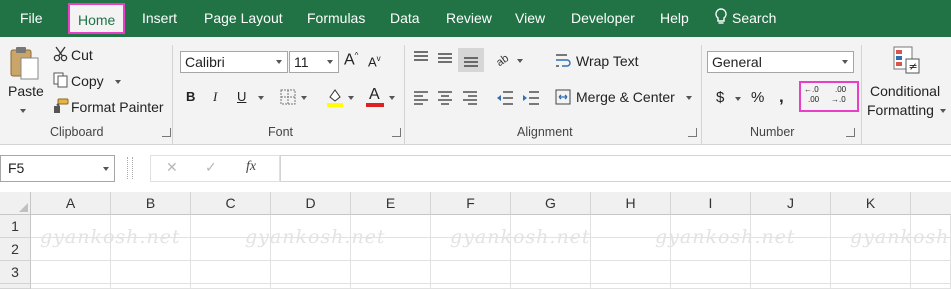 The image size is (951, 289). I want to click on merge-center-dropdown-icon, so click(689, 98).